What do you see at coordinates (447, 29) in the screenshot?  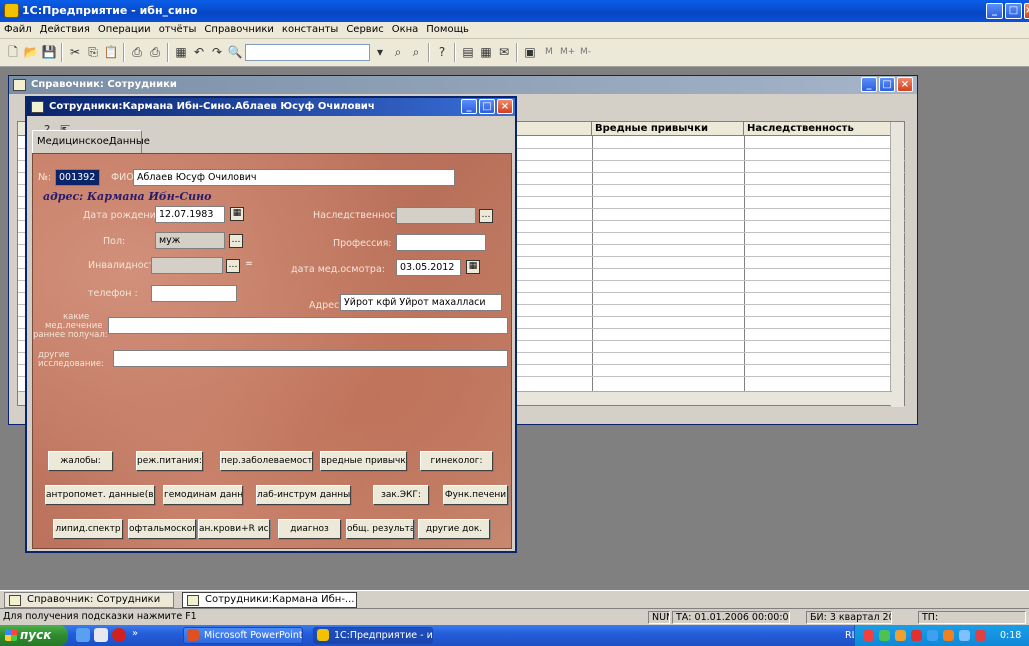 I see `menu-help: Помощь` at bounding box center [447, 29].